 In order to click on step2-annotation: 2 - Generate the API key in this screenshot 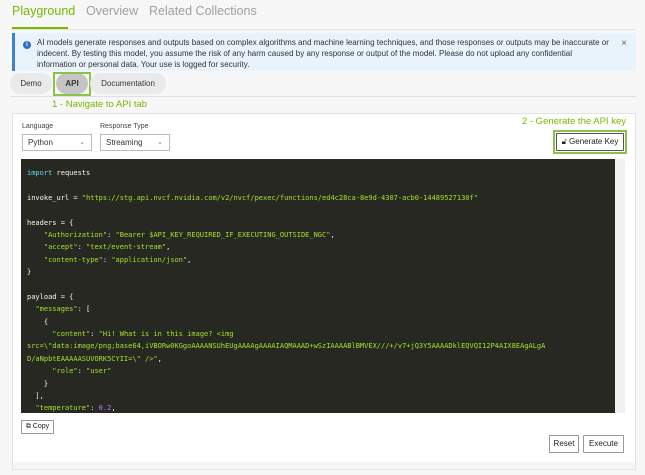, I will do `click(573, 121)`.